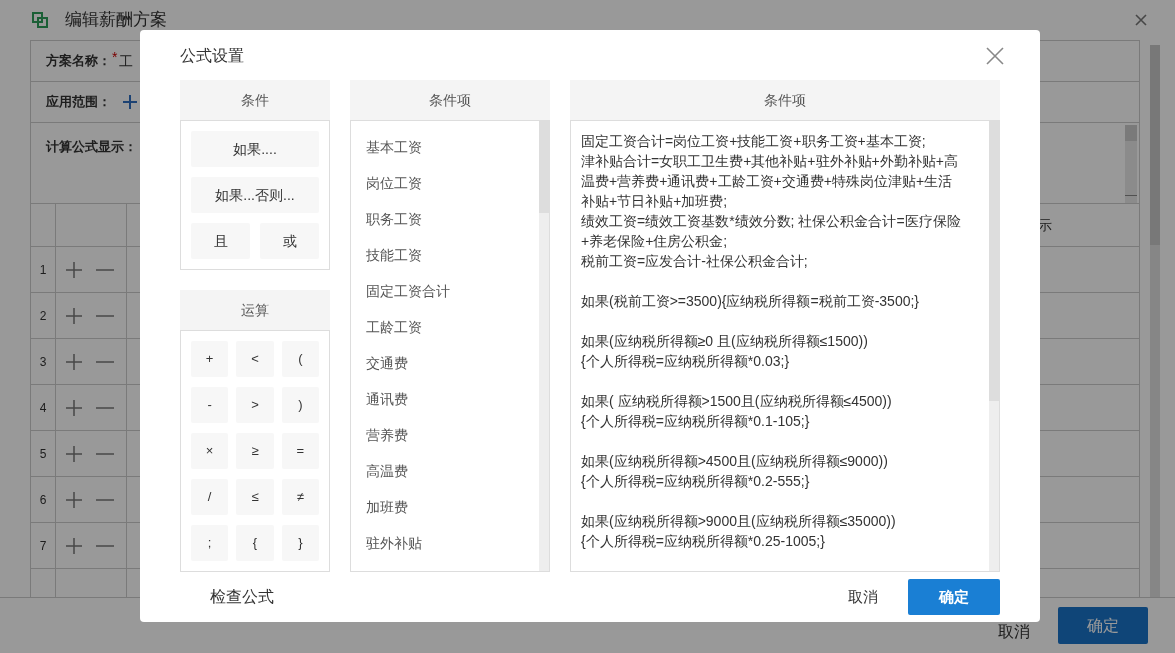  What do you see at coordinates (694, 261) in the screenshot?
I see `formula-line: 税前工资=应发合计-社保公积金合计;` at bounding box center [694, 261].